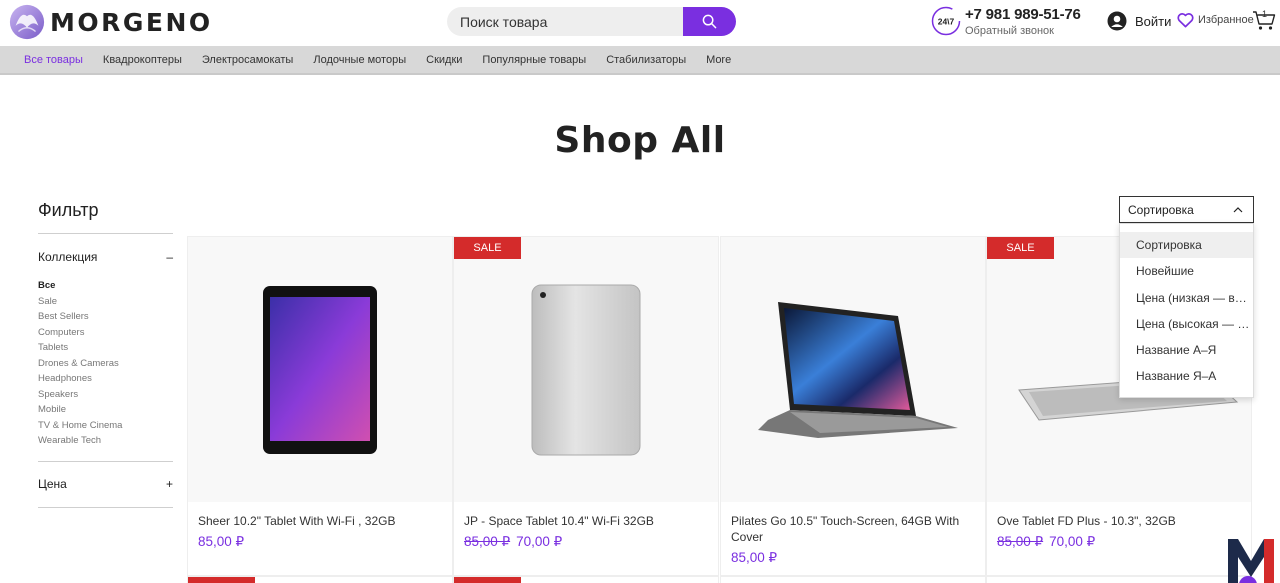  I want to click on collection-label: Коллекция, so click(68, 257).